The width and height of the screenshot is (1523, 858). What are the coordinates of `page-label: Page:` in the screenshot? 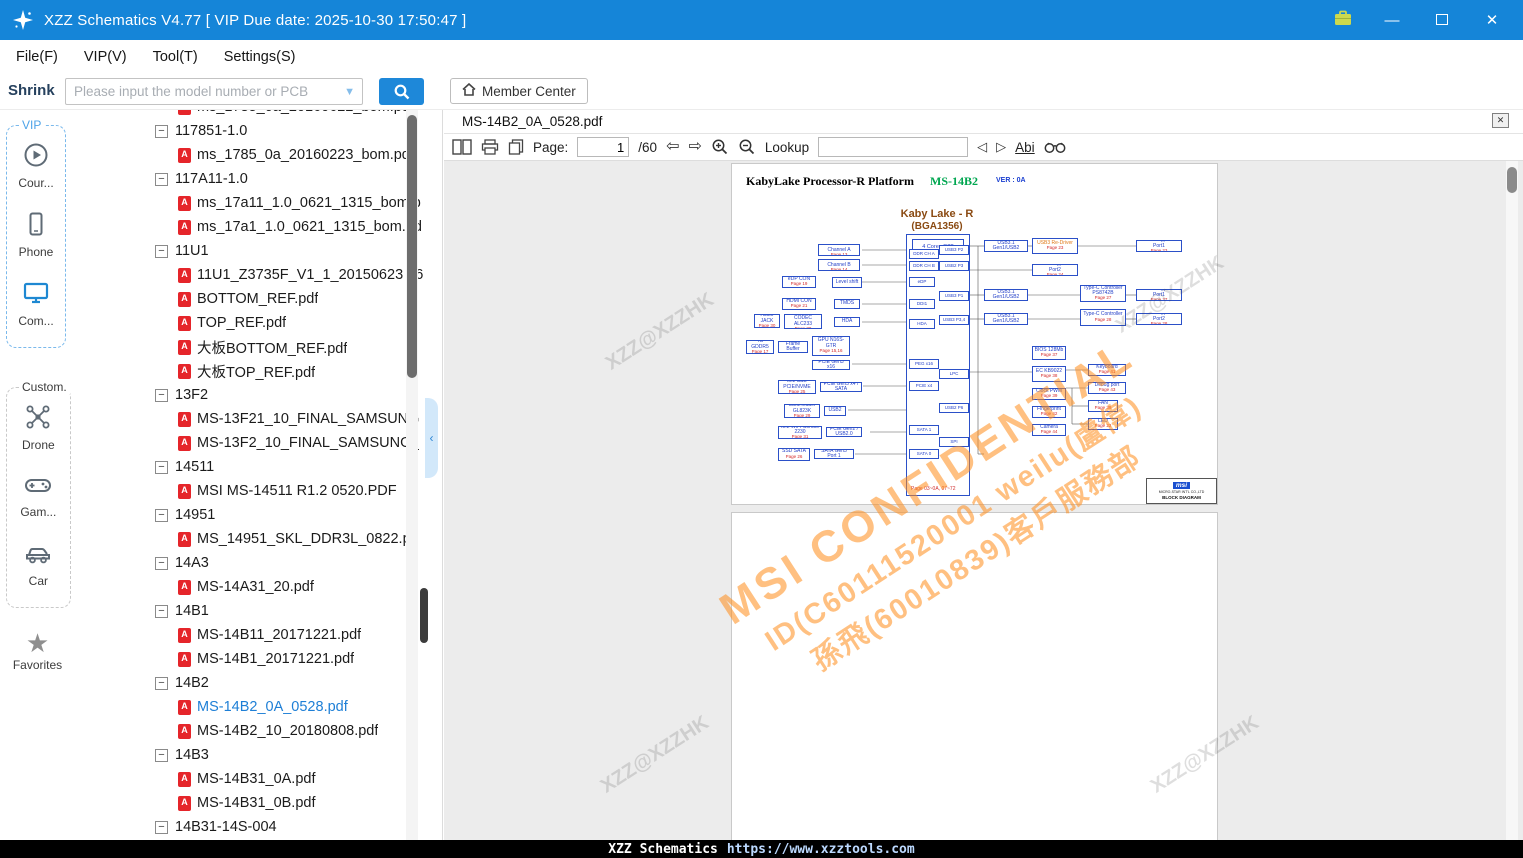 It's located at (551, 147).